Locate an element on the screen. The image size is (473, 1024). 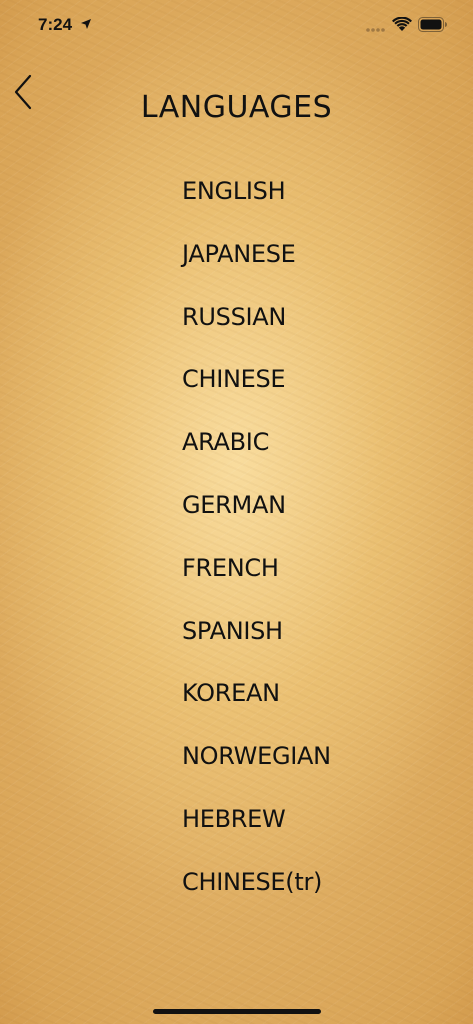
language-item-arabic: ARABIC is located at coordinates (256, 453).